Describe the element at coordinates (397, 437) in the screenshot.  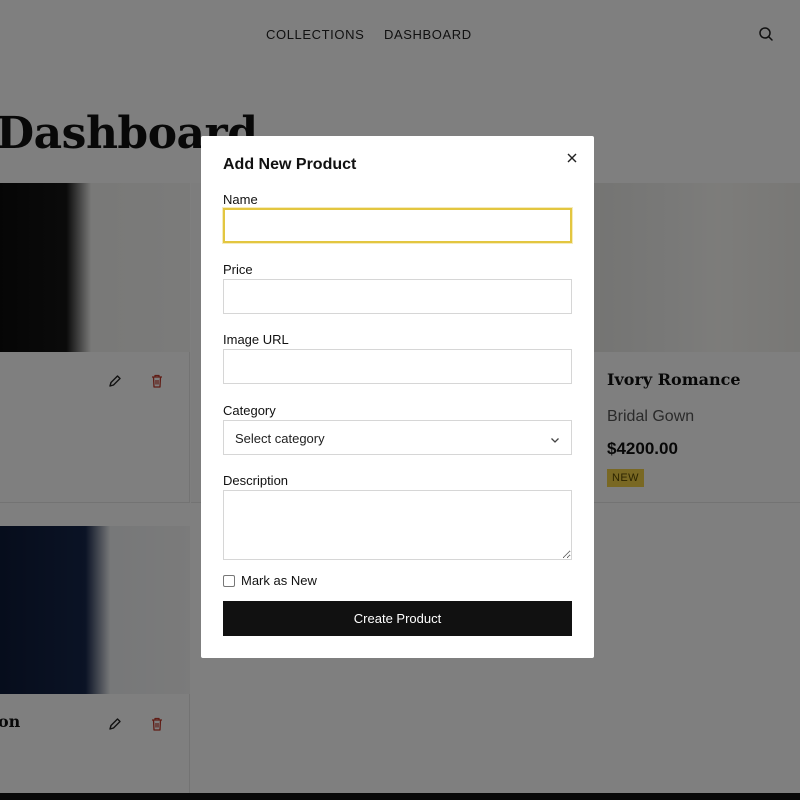
I see `category-select: Select category` at that location.